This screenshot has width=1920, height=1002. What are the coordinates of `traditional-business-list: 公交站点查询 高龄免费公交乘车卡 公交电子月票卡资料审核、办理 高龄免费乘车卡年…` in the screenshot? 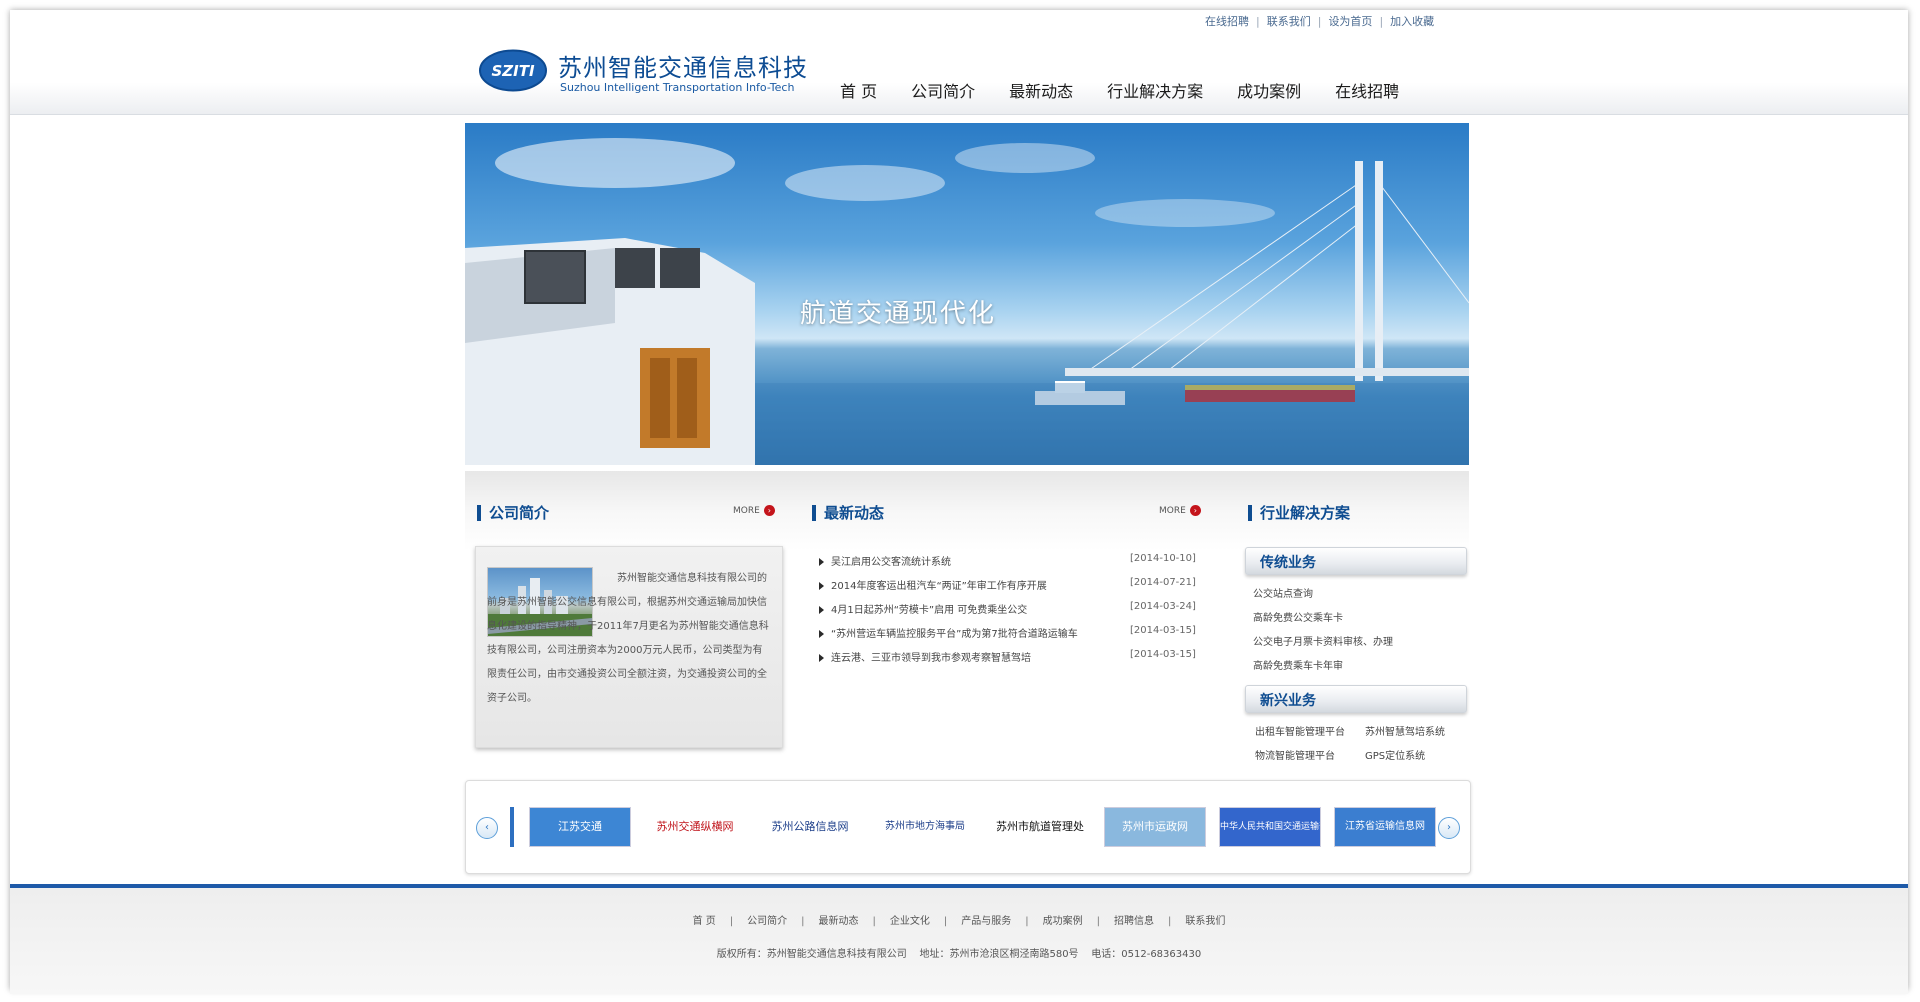 It's located at (1323, 633).